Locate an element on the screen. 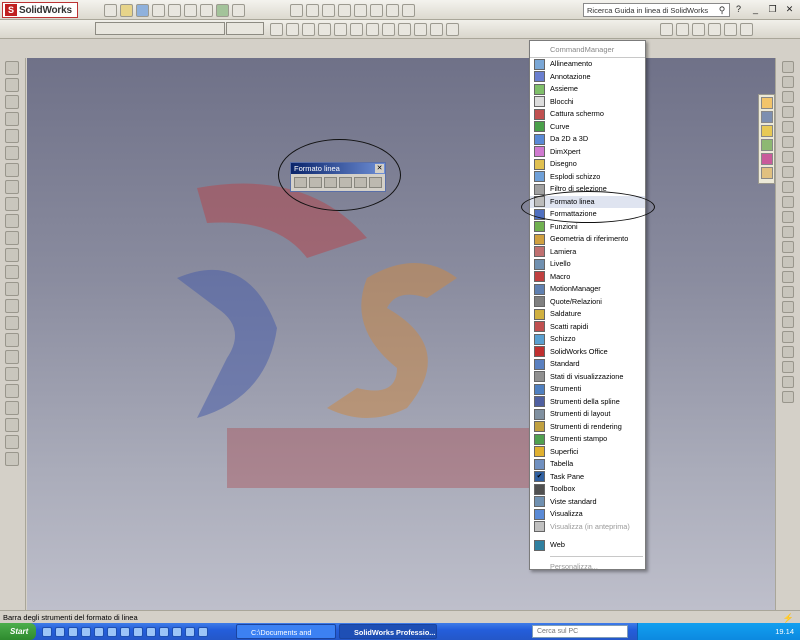 The image size is (800, 640). layer-icon is located at coordinates (375, 182).